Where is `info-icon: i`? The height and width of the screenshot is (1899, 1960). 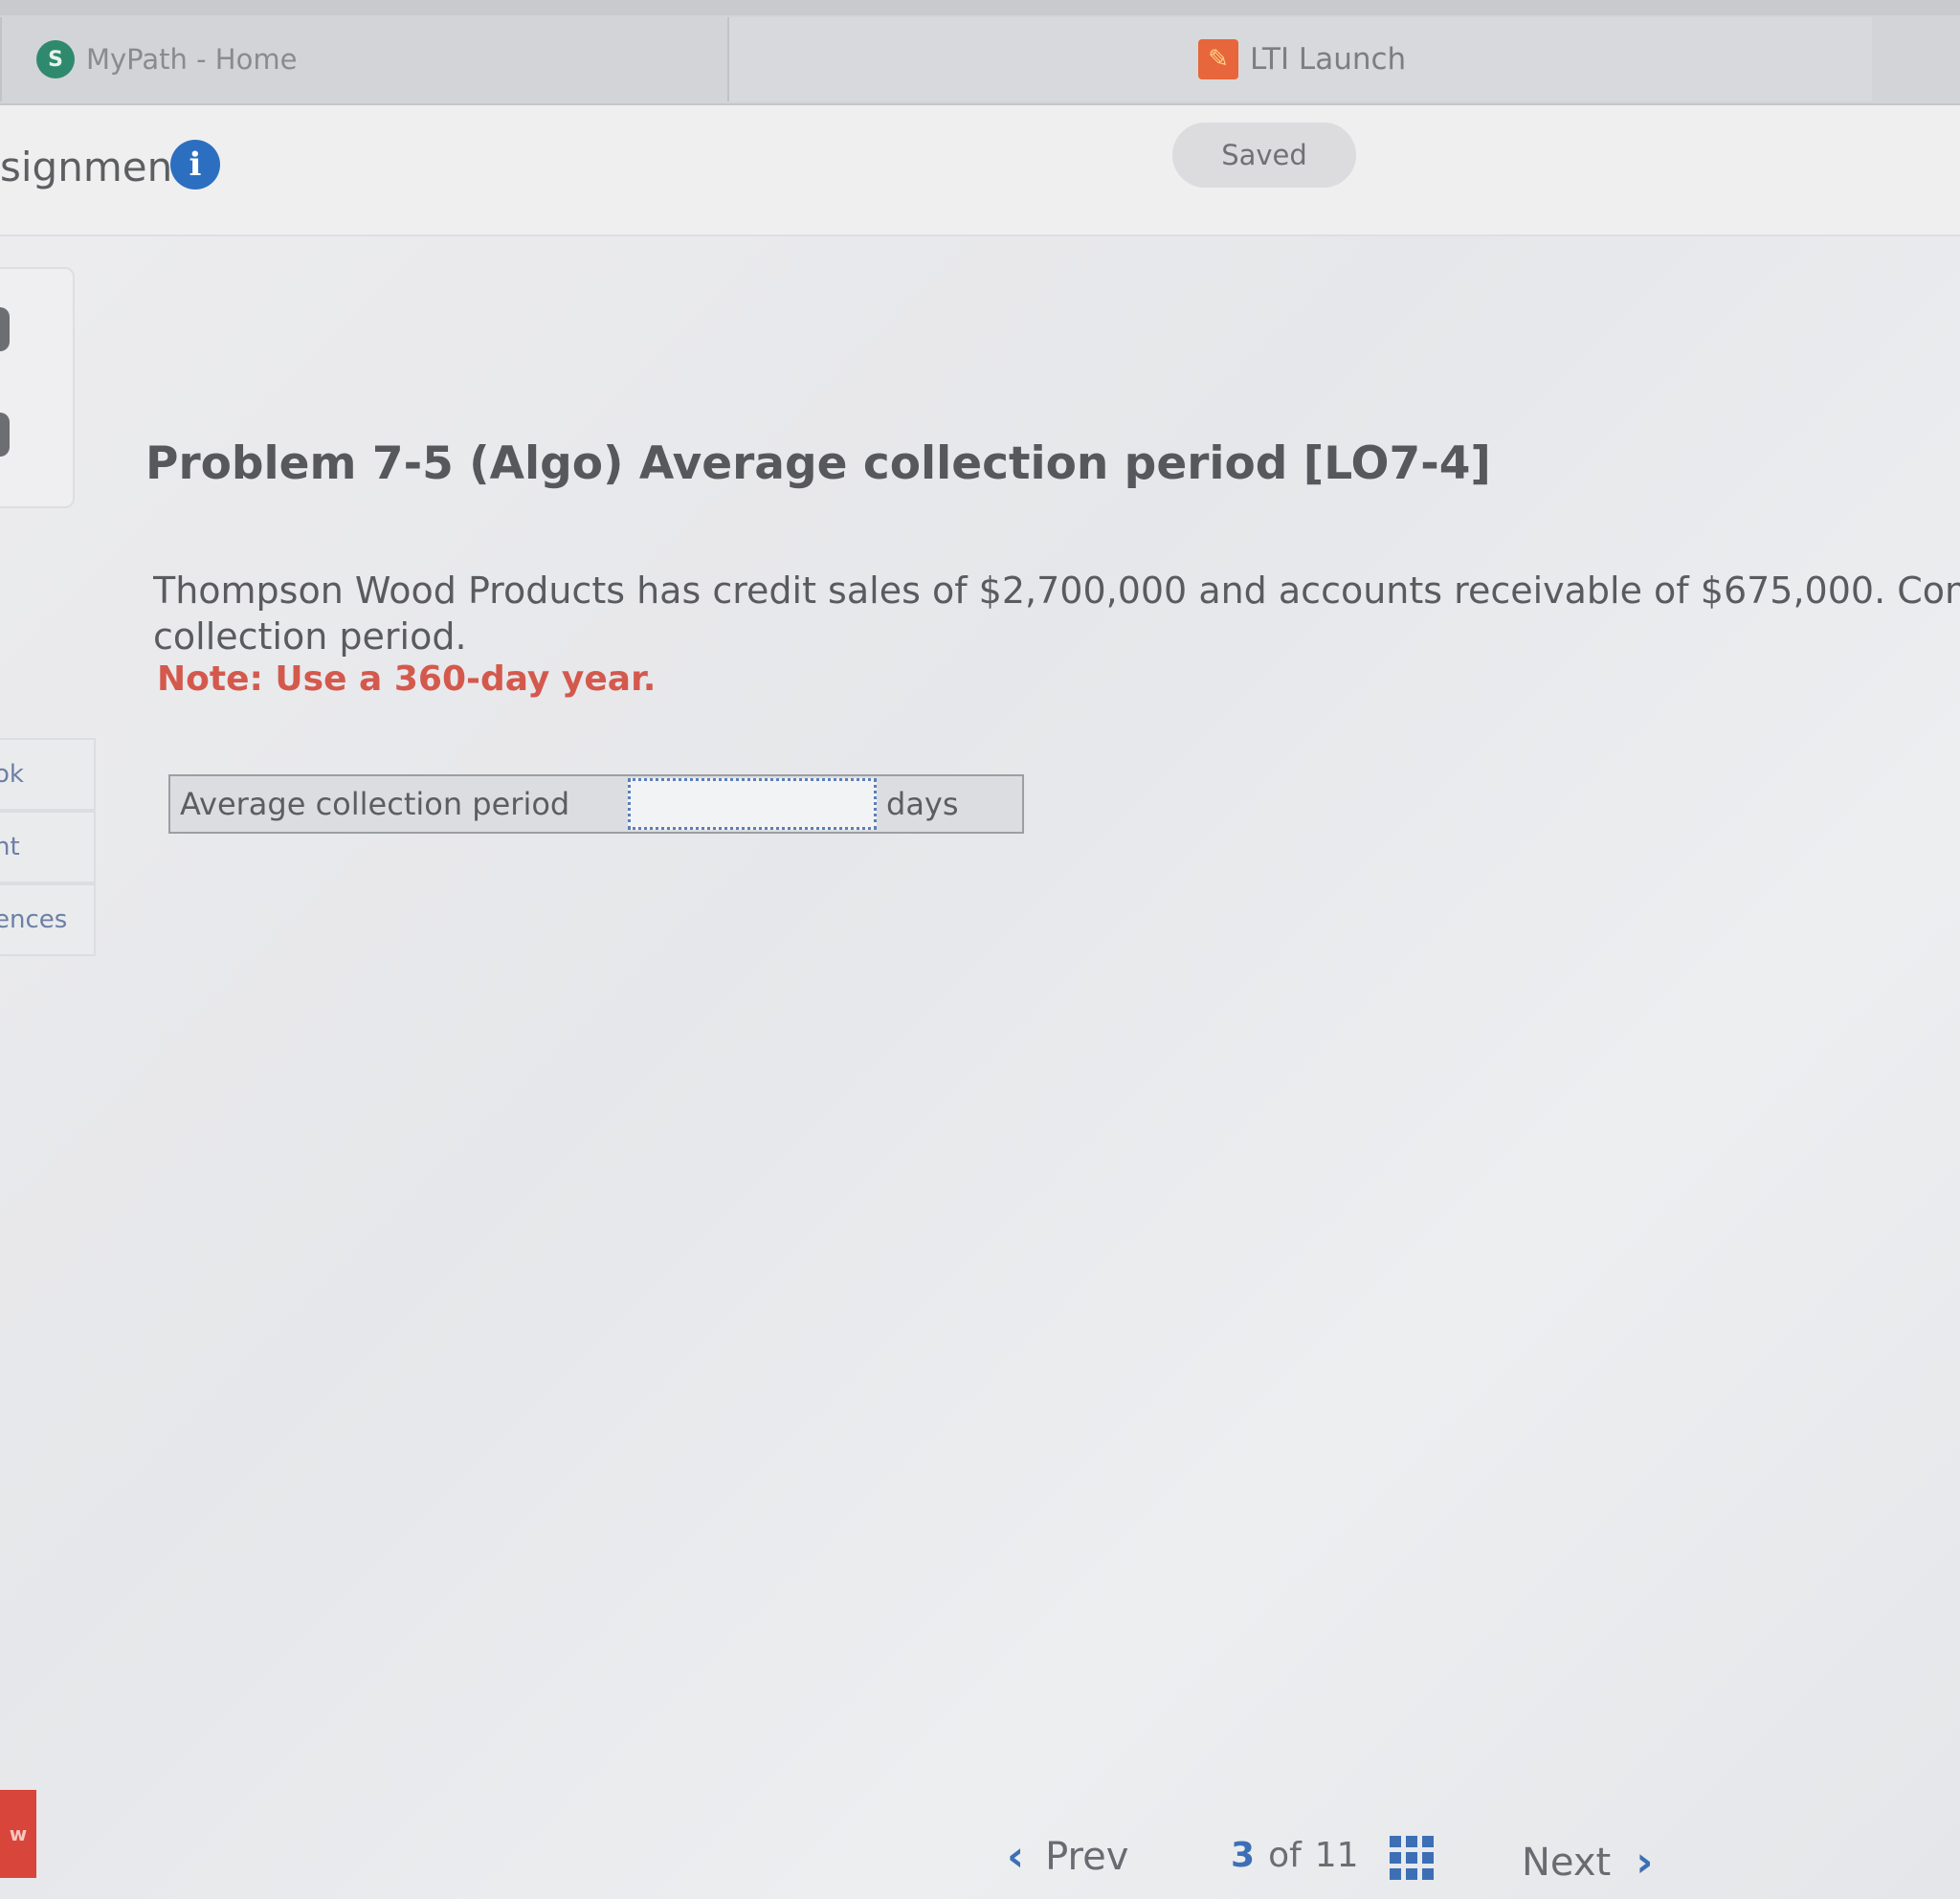 info-icon: i is located at coordinates (195, 165).